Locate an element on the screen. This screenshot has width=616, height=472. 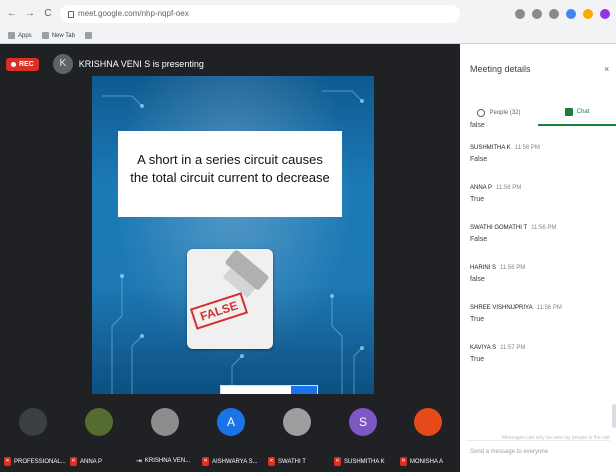
browser-toolbar: ← → C meet.google.com/nhp-nqpf-oex is located at coordinates (308, 14).